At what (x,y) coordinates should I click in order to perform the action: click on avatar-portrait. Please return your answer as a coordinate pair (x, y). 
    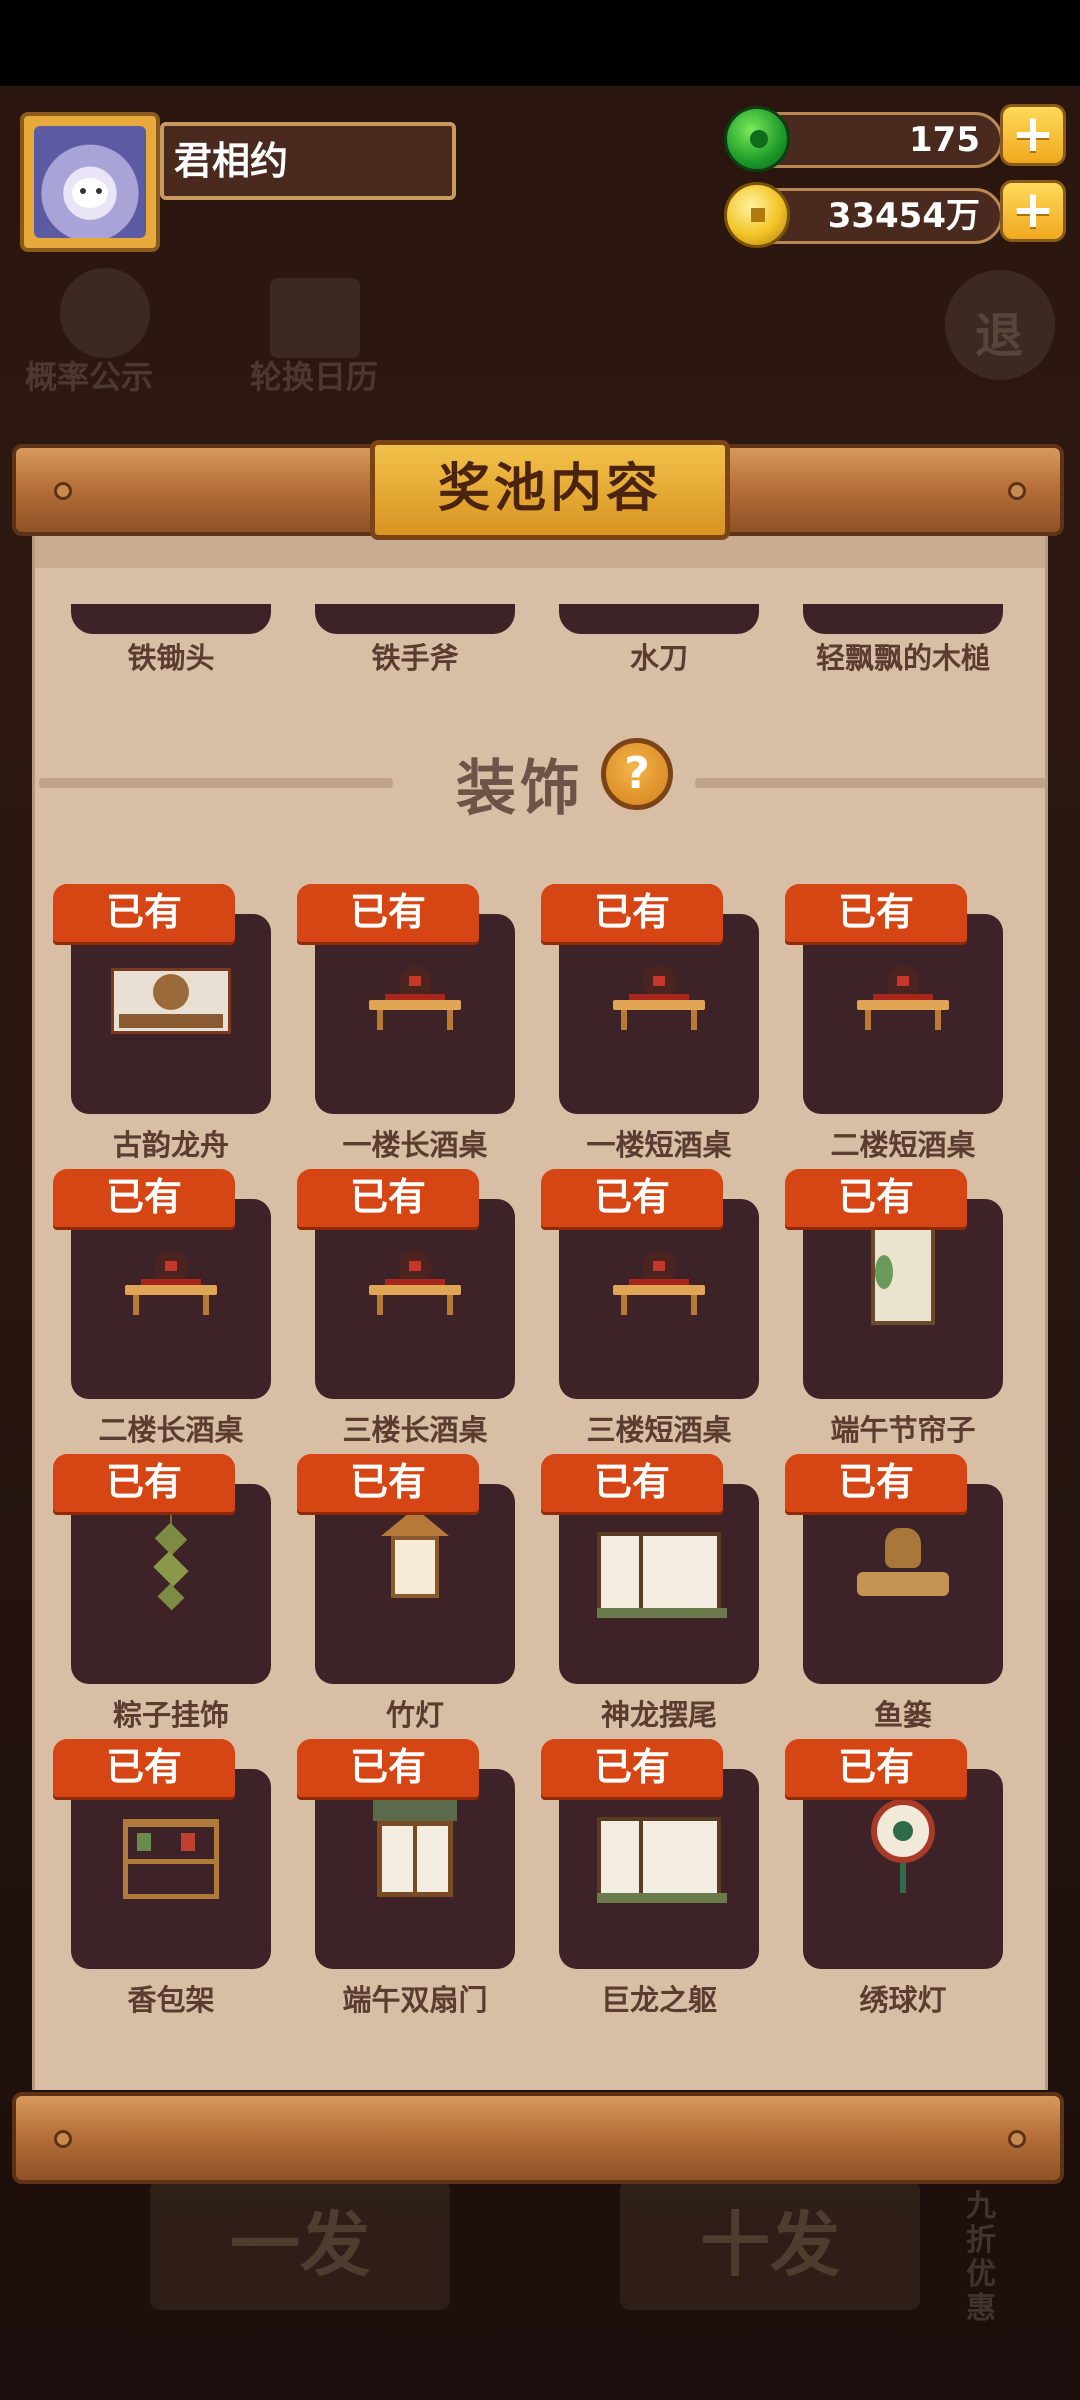
    Looking at the image, I should click on (90, 182).